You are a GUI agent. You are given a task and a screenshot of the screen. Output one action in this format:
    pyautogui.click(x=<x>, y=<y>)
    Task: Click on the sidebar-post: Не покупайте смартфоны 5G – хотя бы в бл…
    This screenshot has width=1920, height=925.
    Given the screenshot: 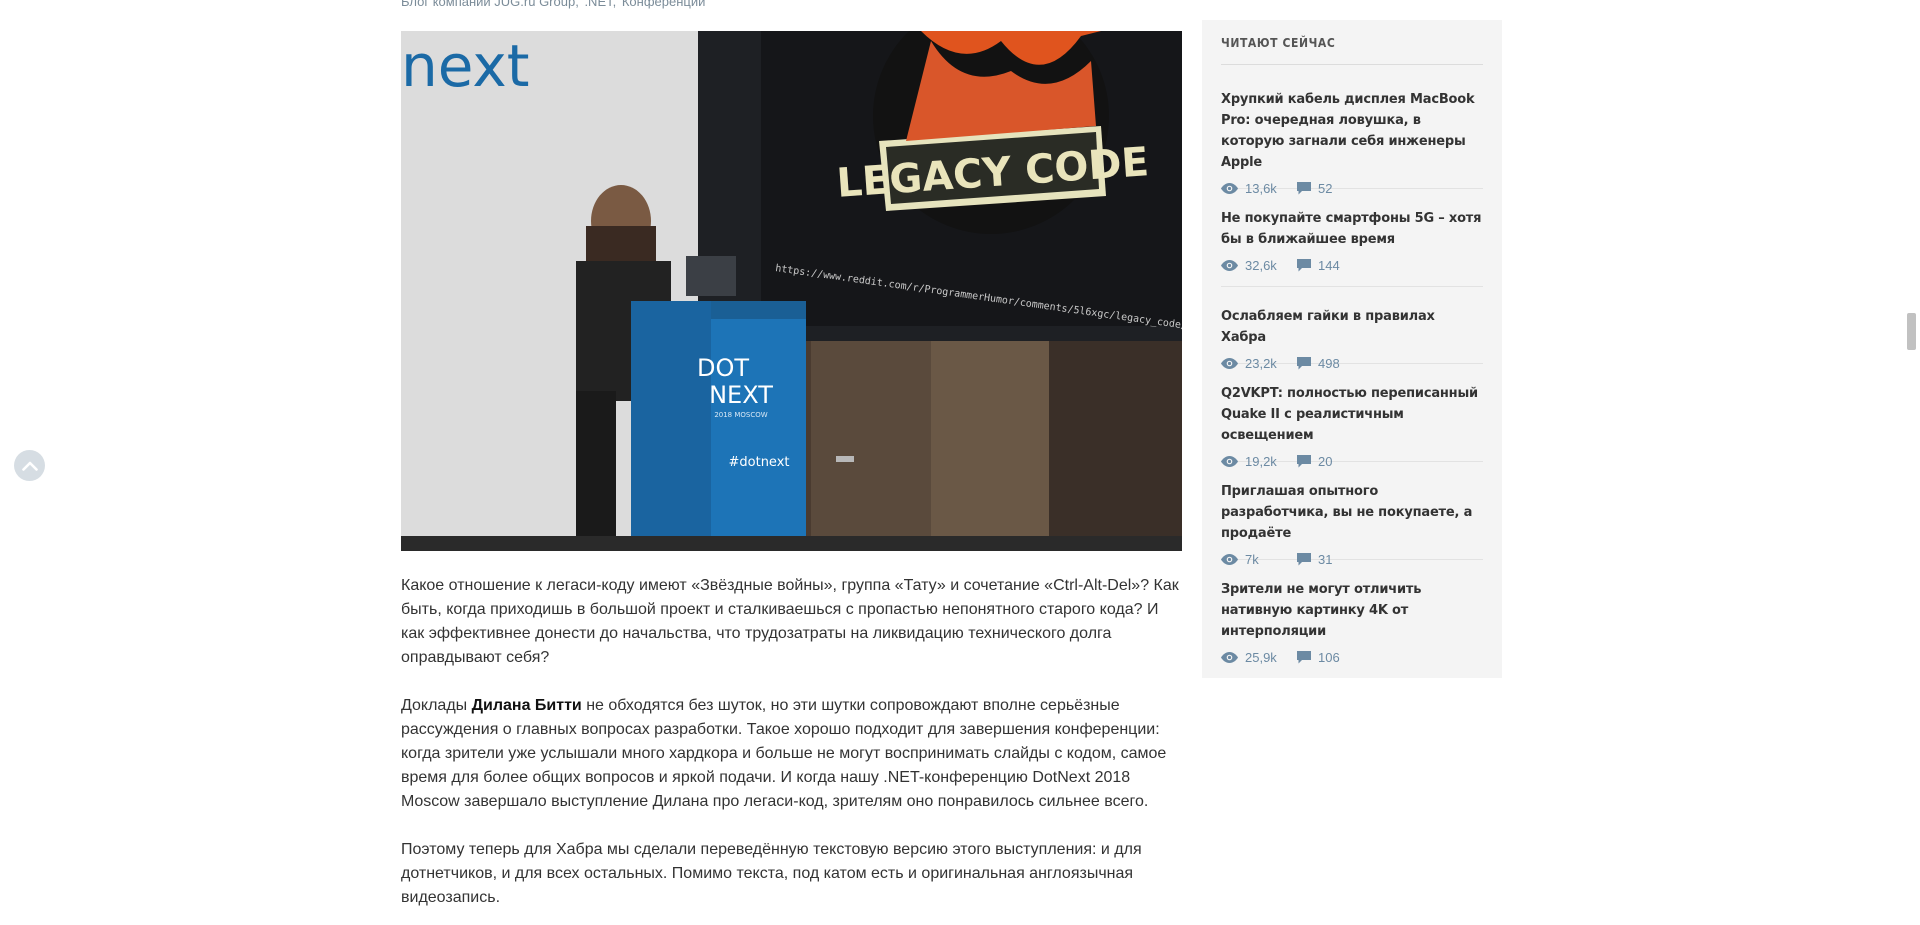 What is the action you would take?
    pyautogui.click(x=1352, y=247)
    